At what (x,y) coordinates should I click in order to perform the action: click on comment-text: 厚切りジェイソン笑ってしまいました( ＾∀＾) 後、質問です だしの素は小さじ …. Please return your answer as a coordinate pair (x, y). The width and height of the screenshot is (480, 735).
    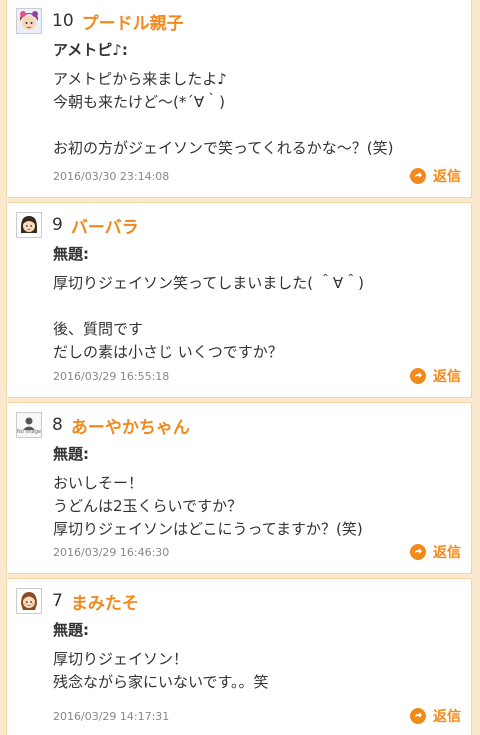
    Looking at the image, I should click on (208, 317).